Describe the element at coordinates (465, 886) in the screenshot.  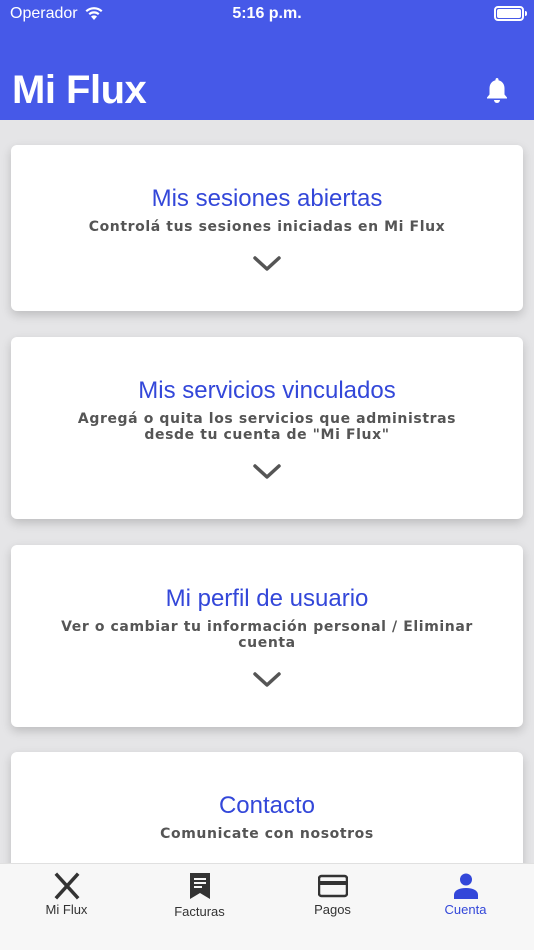
I see `user-icon` at that location.